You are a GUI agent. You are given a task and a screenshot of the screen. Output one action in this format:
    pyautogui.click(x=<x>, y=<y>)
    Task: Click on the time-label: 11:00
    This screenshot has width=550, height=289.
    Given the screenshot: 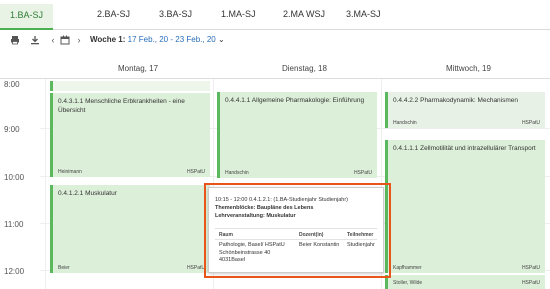 What is the action you would take?
    pyautogui.click(x=14, y=224)
    